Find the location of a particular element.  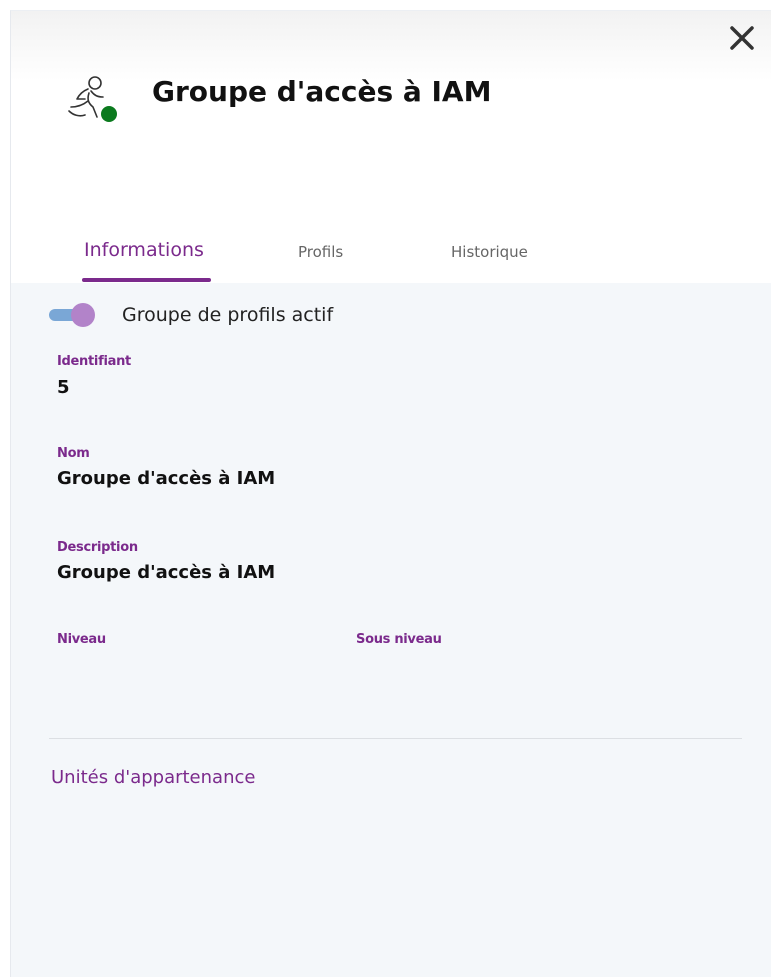

niveau-label: Niveau is located at coordinates (81, 639).